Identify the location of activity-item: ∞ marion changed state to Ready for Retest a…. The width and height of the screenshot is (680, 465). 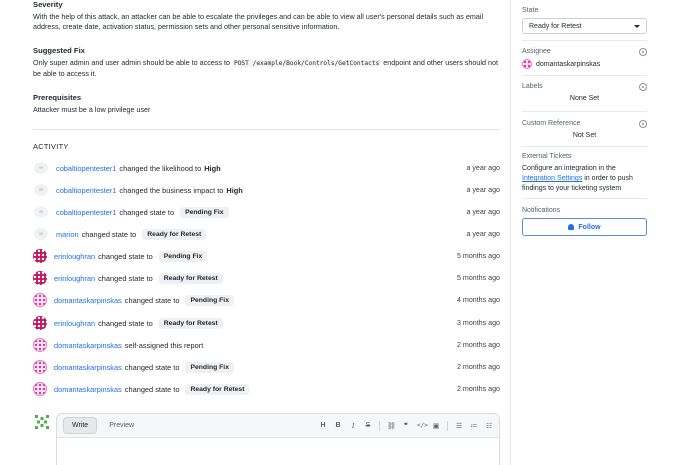
(266, 234).